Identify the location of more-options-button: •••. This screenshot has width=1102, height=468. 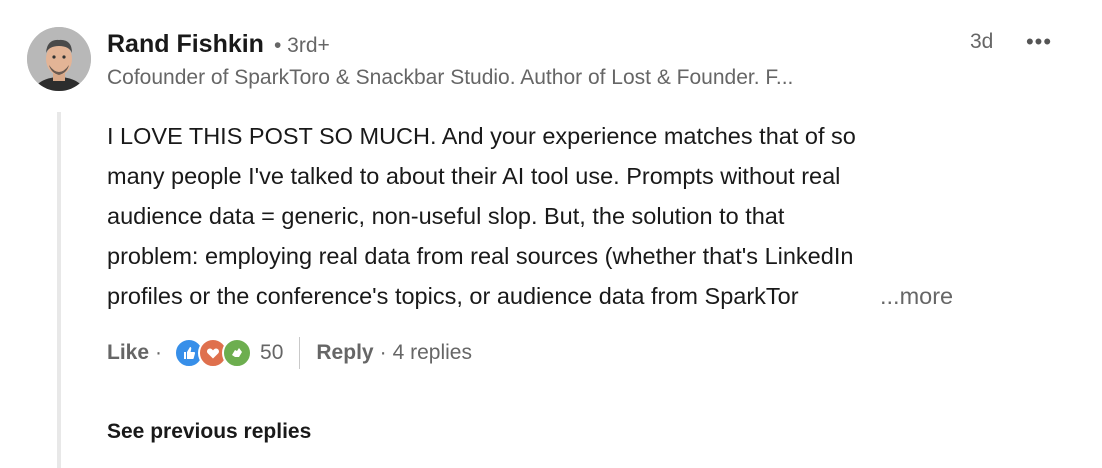
(1039, 42).